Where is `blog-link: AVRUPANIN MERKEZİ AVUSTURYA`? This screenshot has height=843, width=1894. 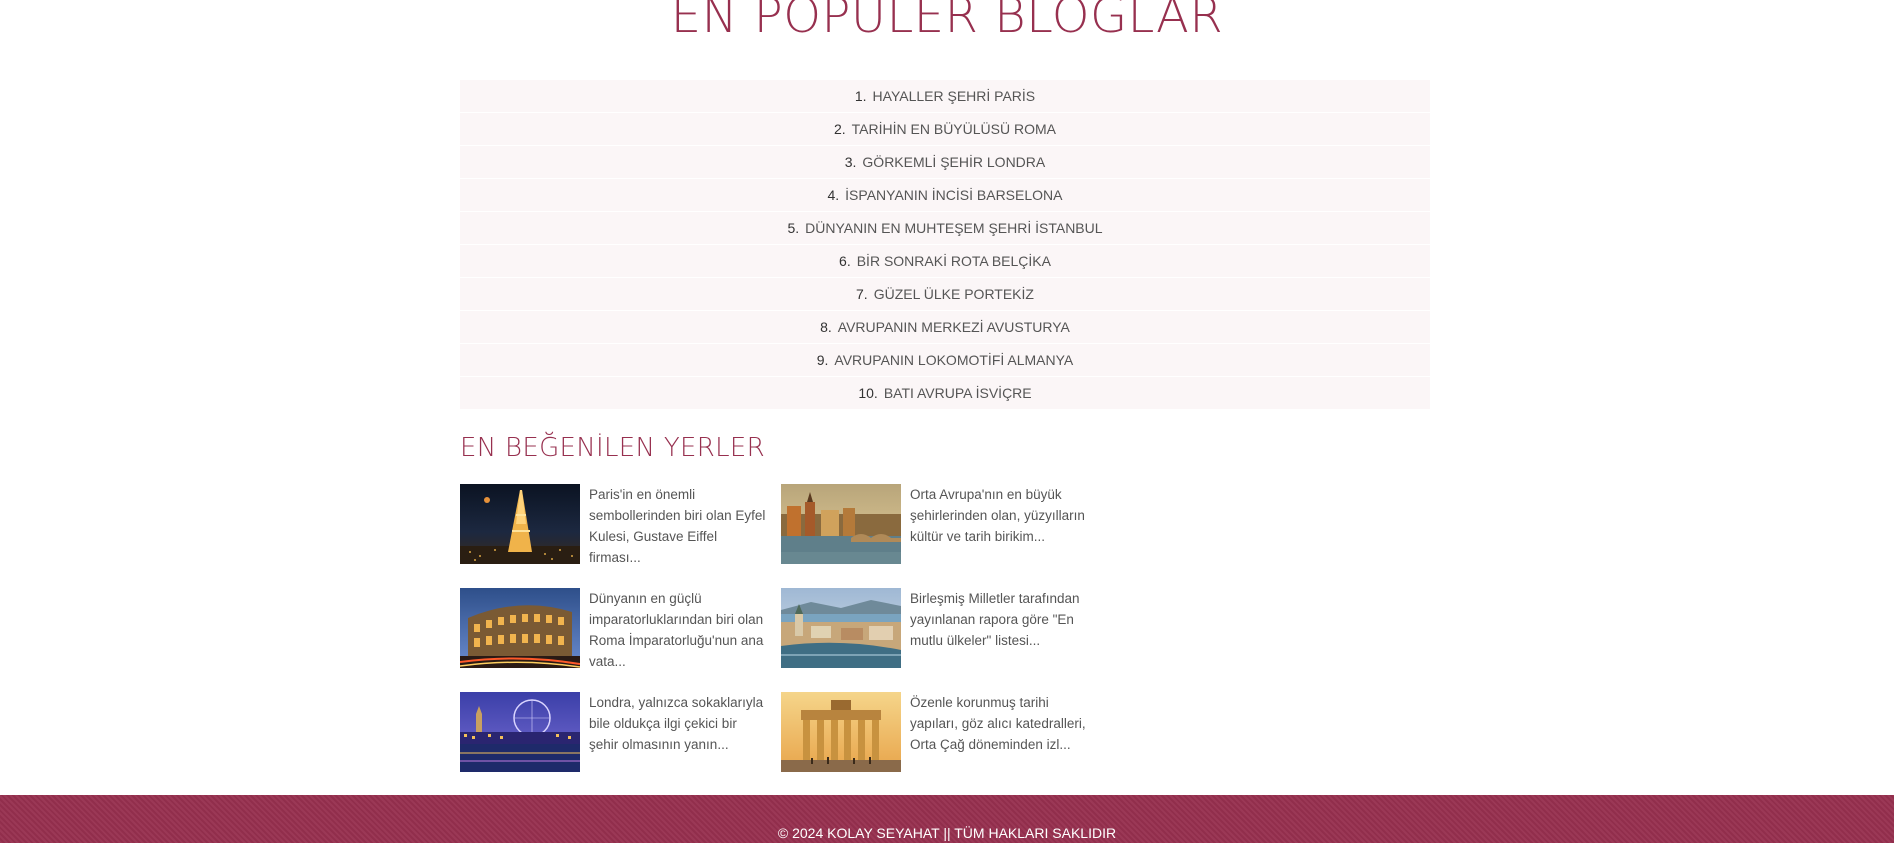
blog-link: AVRUPANIN MERKEZİ AVUSTURYA is located at coordinates (954, 327).